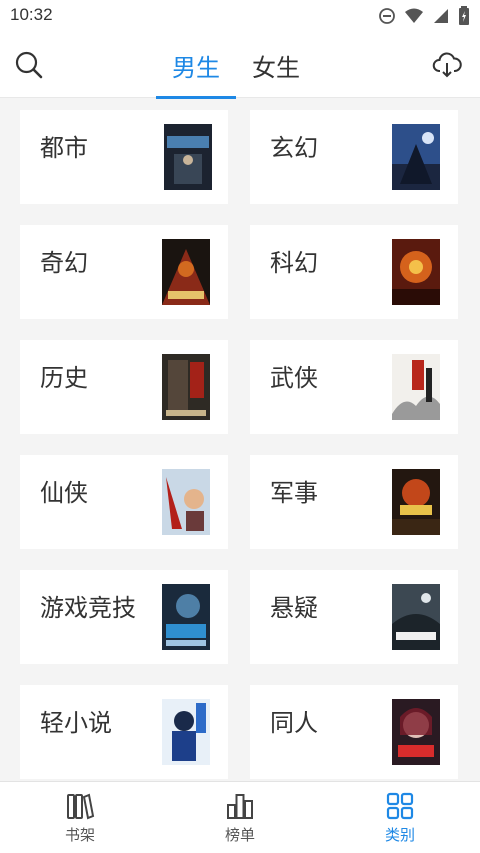  What do you see at coordinates (354, 732) in the screenshot?
I see `category-card-tongren: 同人` at bounding box center [354, 732].